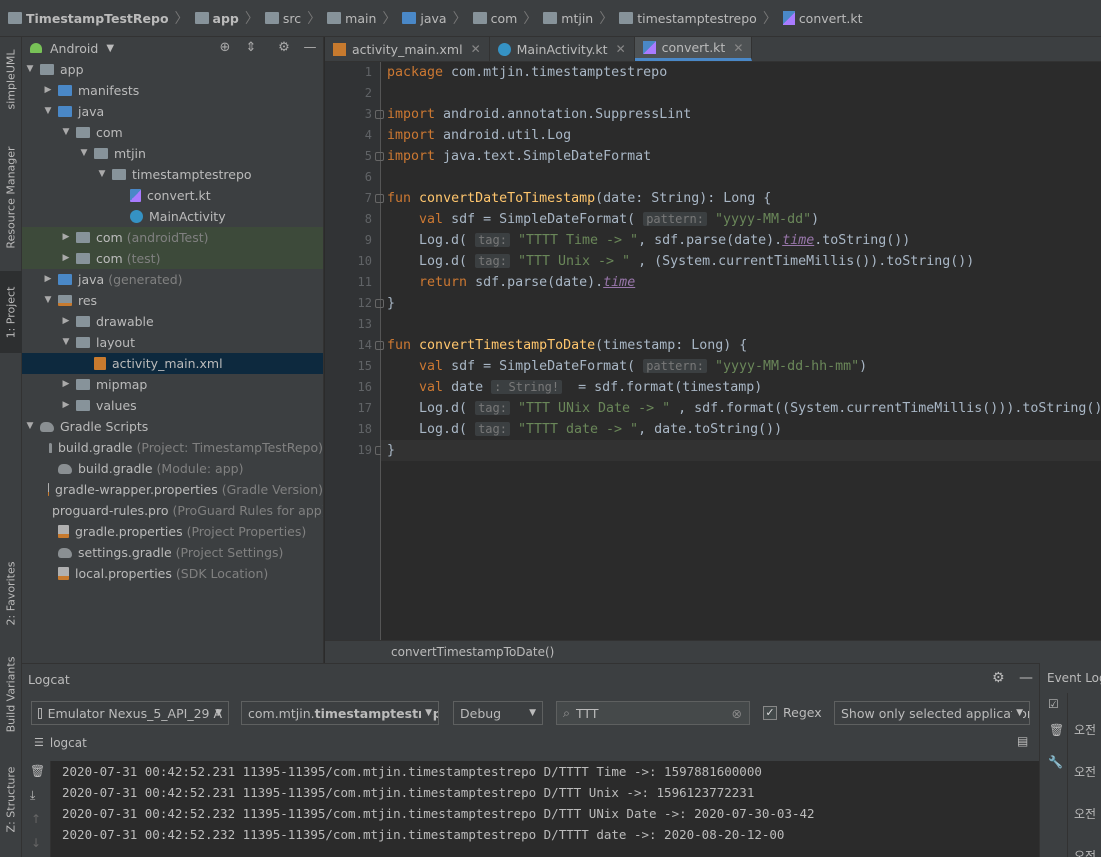  I want to click on tree-item: ▼ mtjin, so click(172, 153).